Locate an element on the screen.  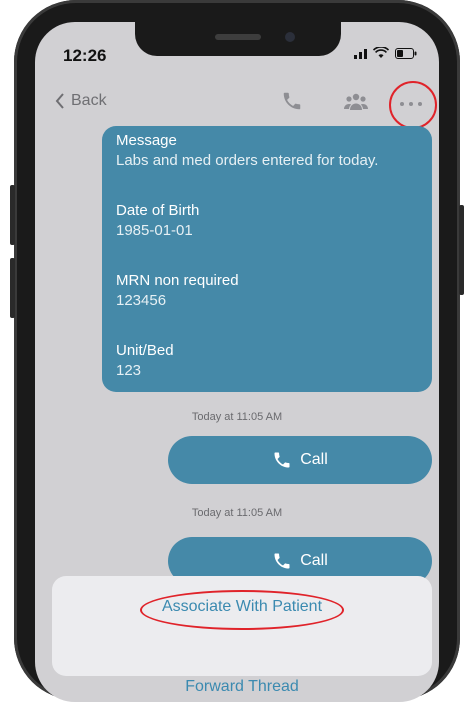
field-label: Message is located at coordinates (146, 140).